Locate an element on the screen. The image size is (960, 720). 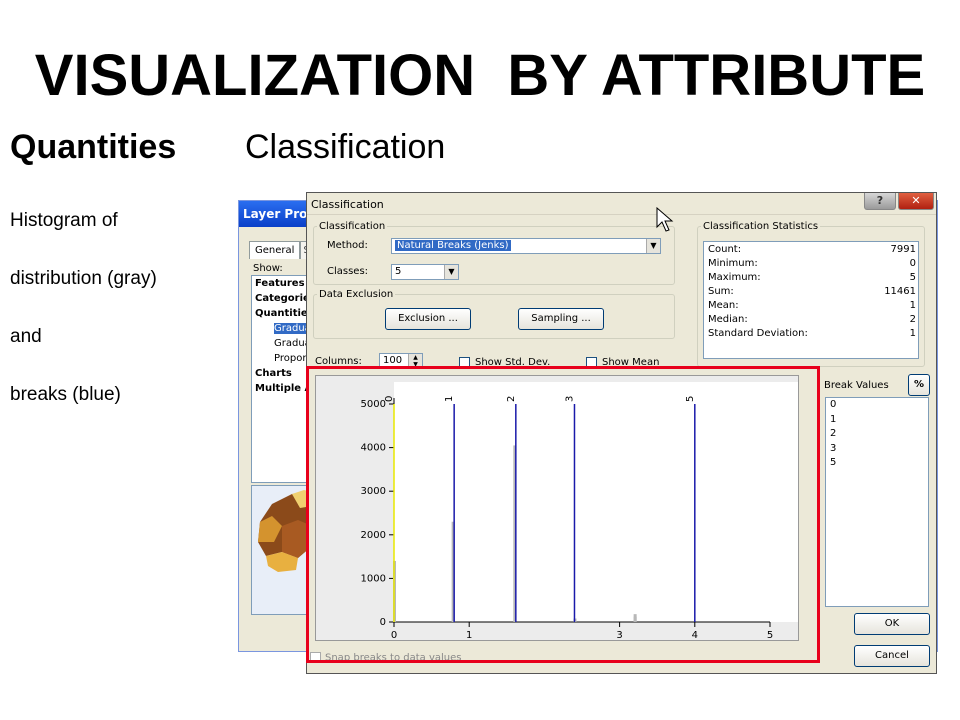
note-line-2: distribution (gray) is located at coordinates (83, 278).